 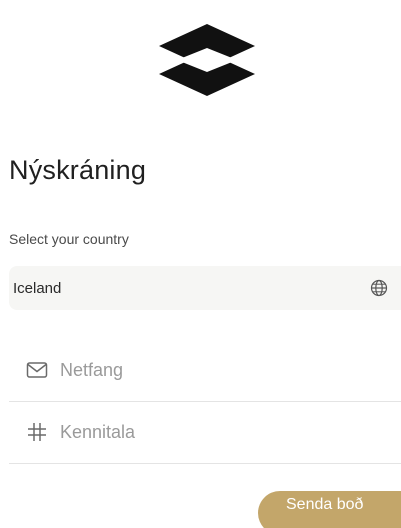 What do you see at coordinates (37, 288) in the screenshot?
I see `country-selected-value: Iceland` at bounding box center [37, 288].